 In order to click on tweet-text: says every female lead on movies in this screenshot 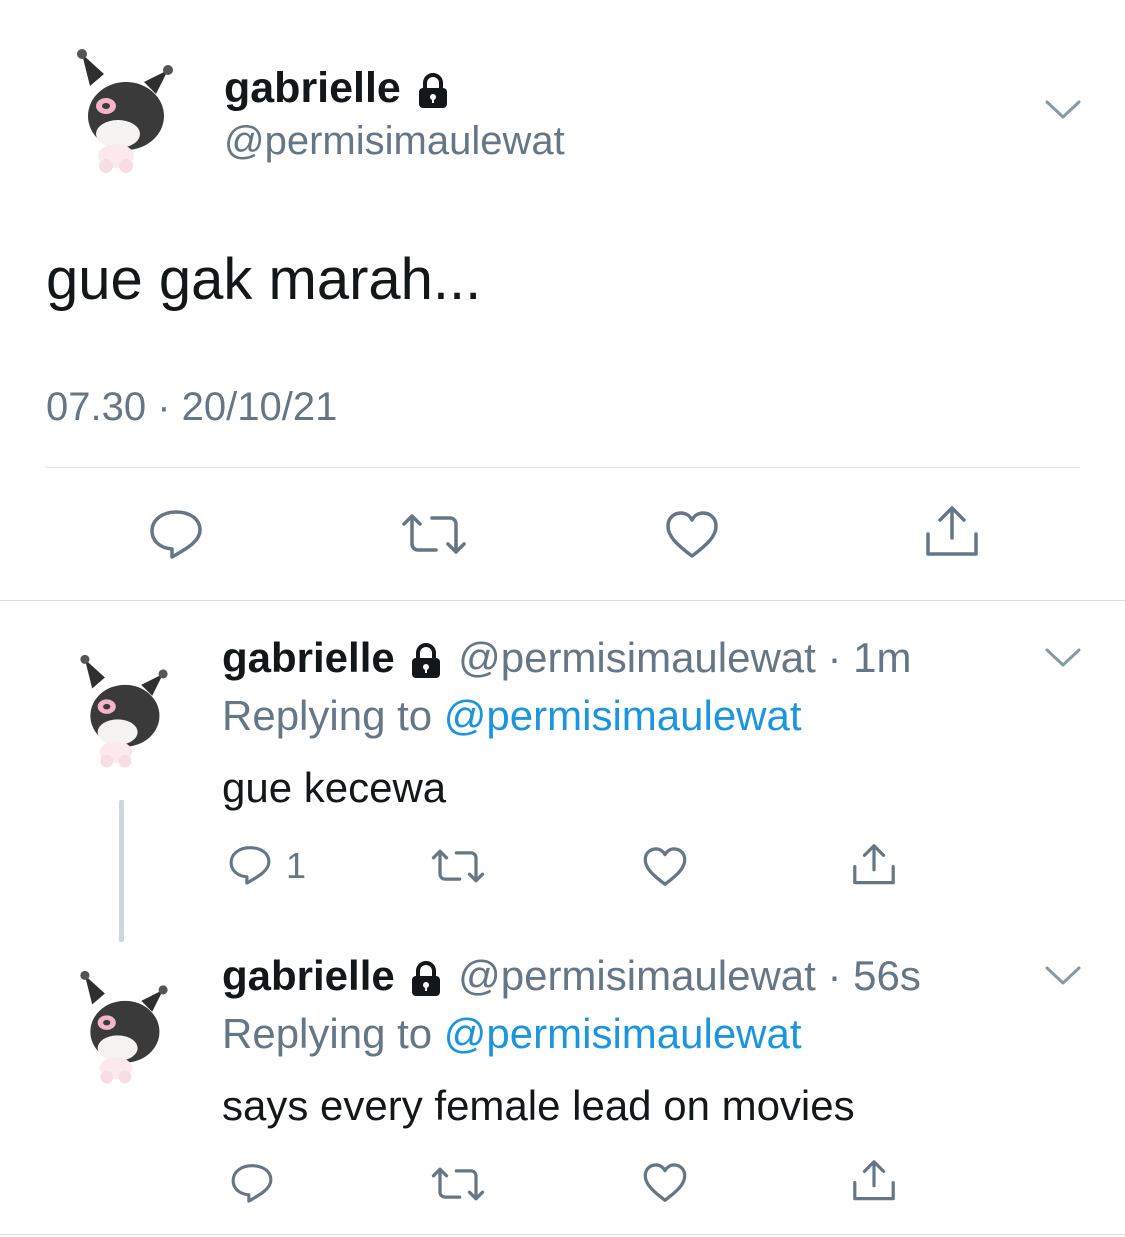, I will do `click(538, 1105)`.